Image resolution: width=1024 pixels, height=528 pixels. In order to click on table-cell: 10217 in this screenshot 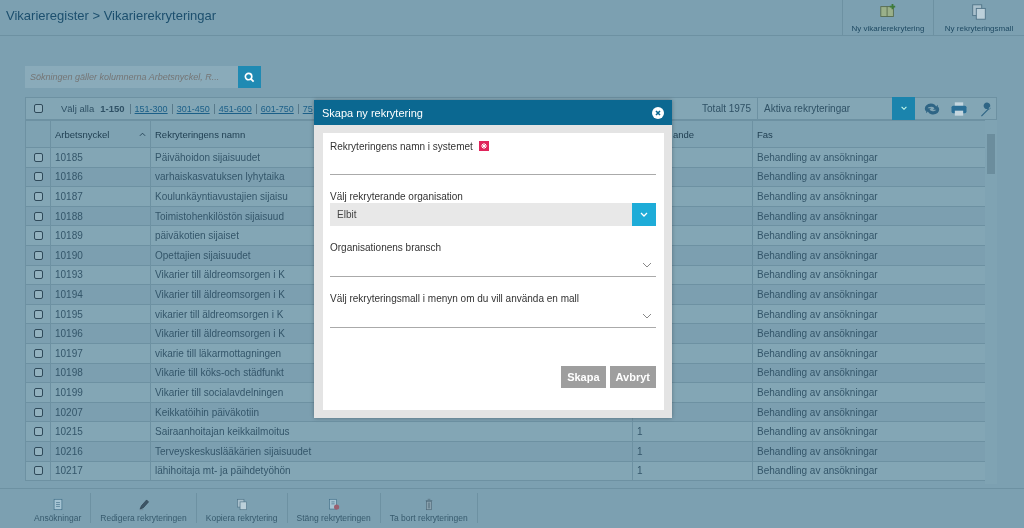, I will do `click(69, 471)`.